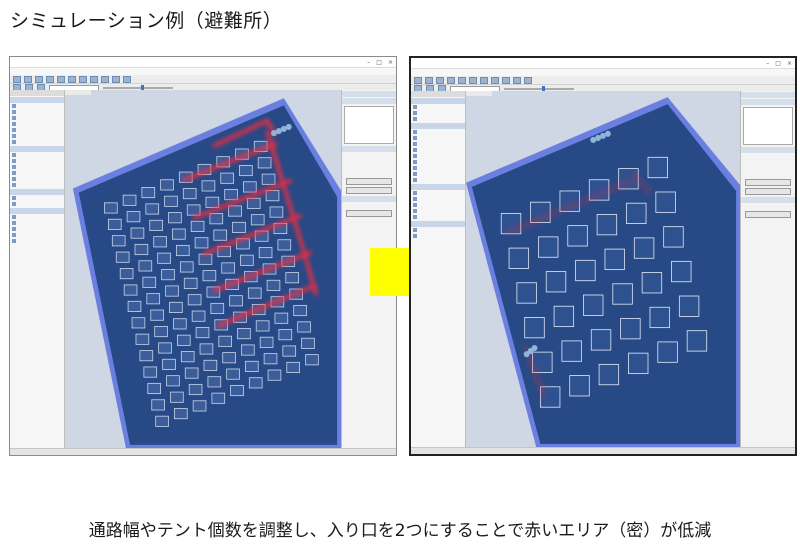 Image resolution: width=800 pixels, height=560 pixels. What do you see at coordinates (438, 269) in the screenshot?
I see `library-panel` at bounding box center [438, 269].